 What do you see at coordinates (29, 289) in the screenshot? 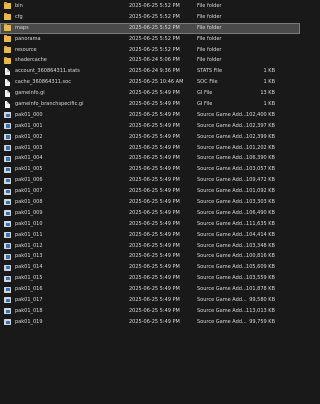
I see `file-name: pak01_016` at bounding box center [29, 289].